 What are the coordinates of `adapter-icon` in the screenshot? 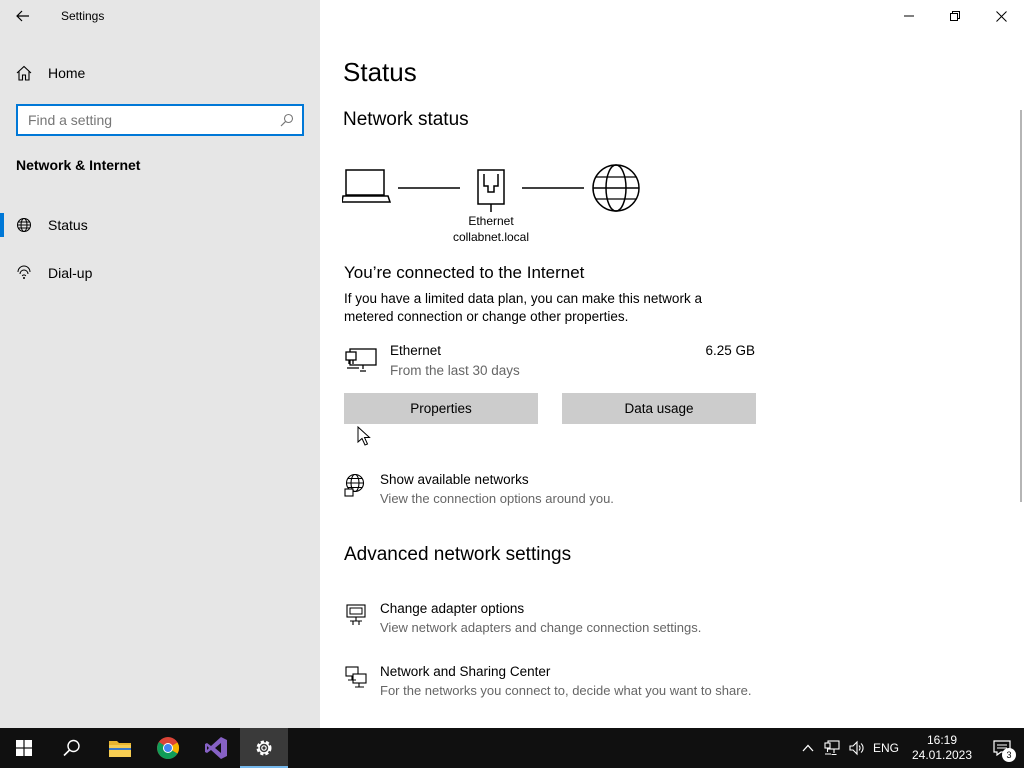 It's located at (356, 614).